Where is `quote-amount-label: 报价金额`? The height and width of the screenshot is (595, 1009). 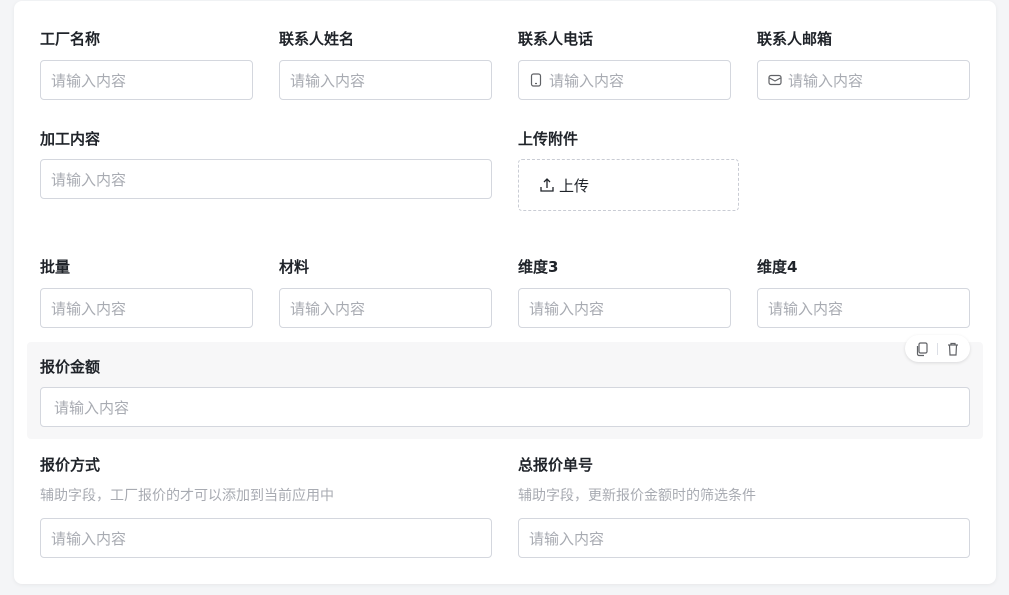
quote-amount-label: 报价金额 is located at coordinates (70, 367).